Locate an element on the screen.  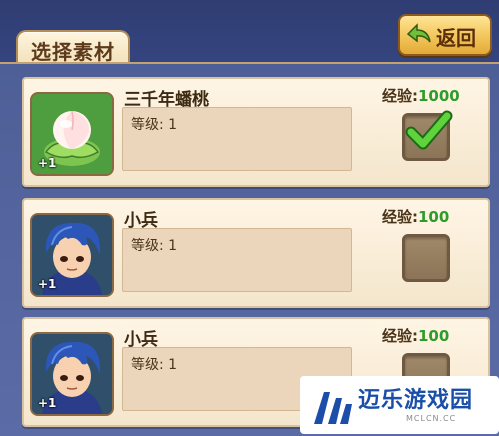
watermark-domain: MCLCN.CC is located at coordinates (431, 418).